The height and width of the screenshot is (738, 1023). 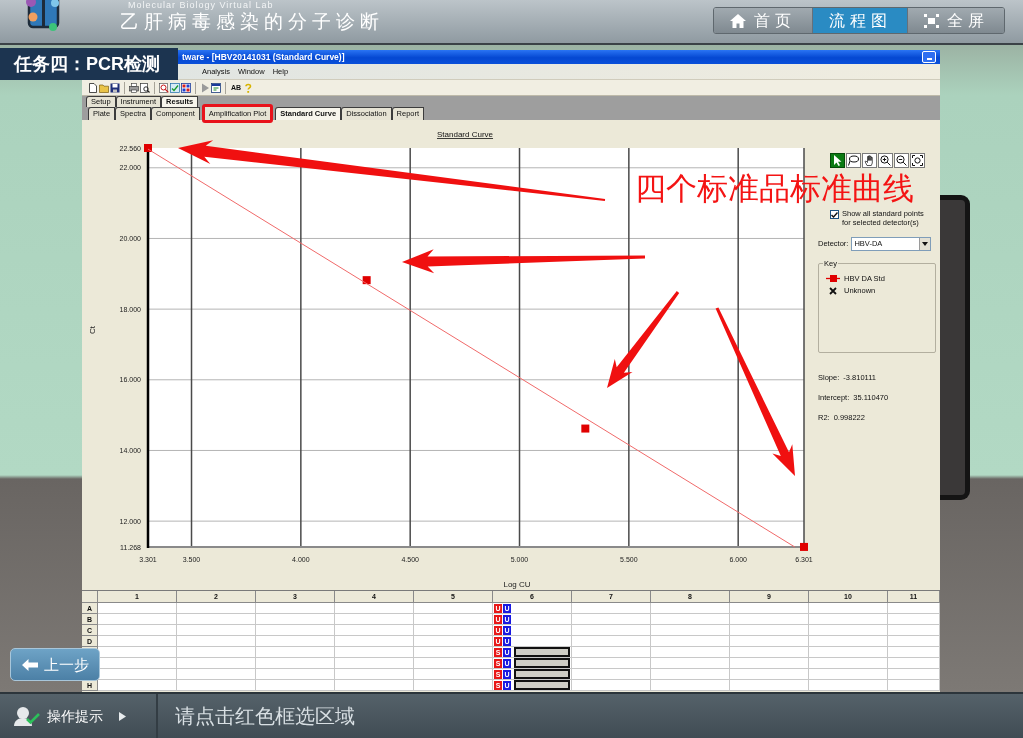 What do you see at coordinates (929, 57) in the screenshot?
I see `minimize-button` at bounding box center [929, 57].